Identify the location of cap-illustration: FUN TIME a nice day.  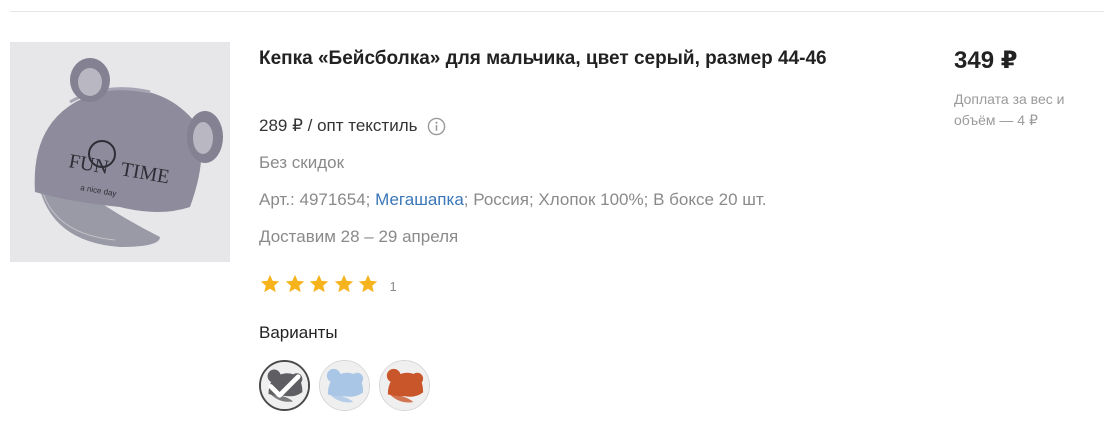
(120, 152).